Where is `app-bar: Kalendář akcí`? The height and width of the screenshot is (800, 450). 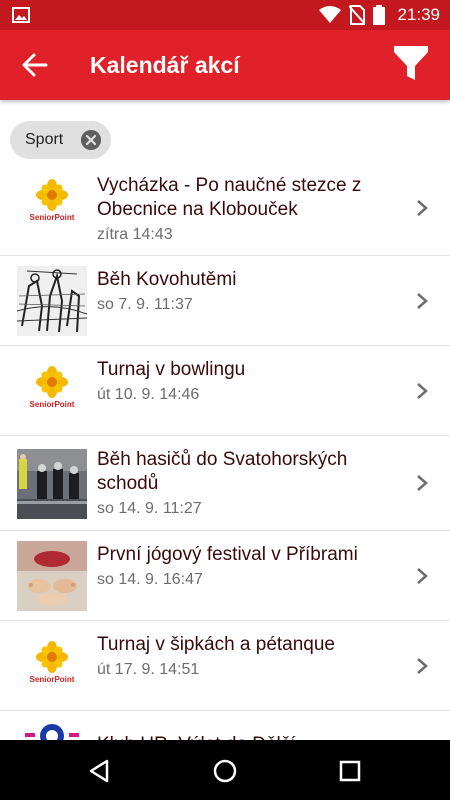 app-bar: Kalendář akcí is located at coordinates (225, 65).